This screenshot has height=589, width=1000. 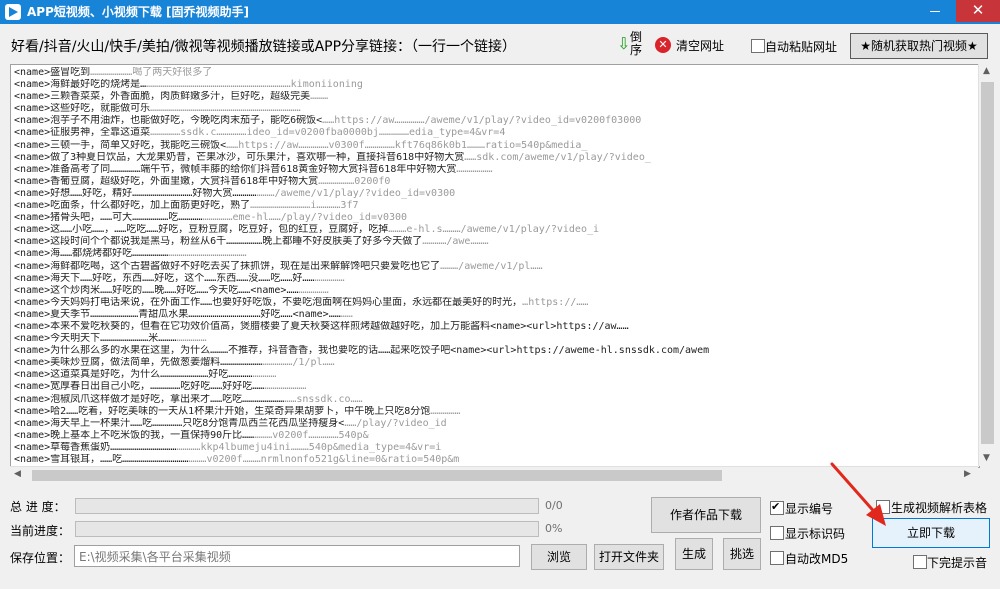 I want to click on total-progress-value: 0/0, so click(x=554, y=505).